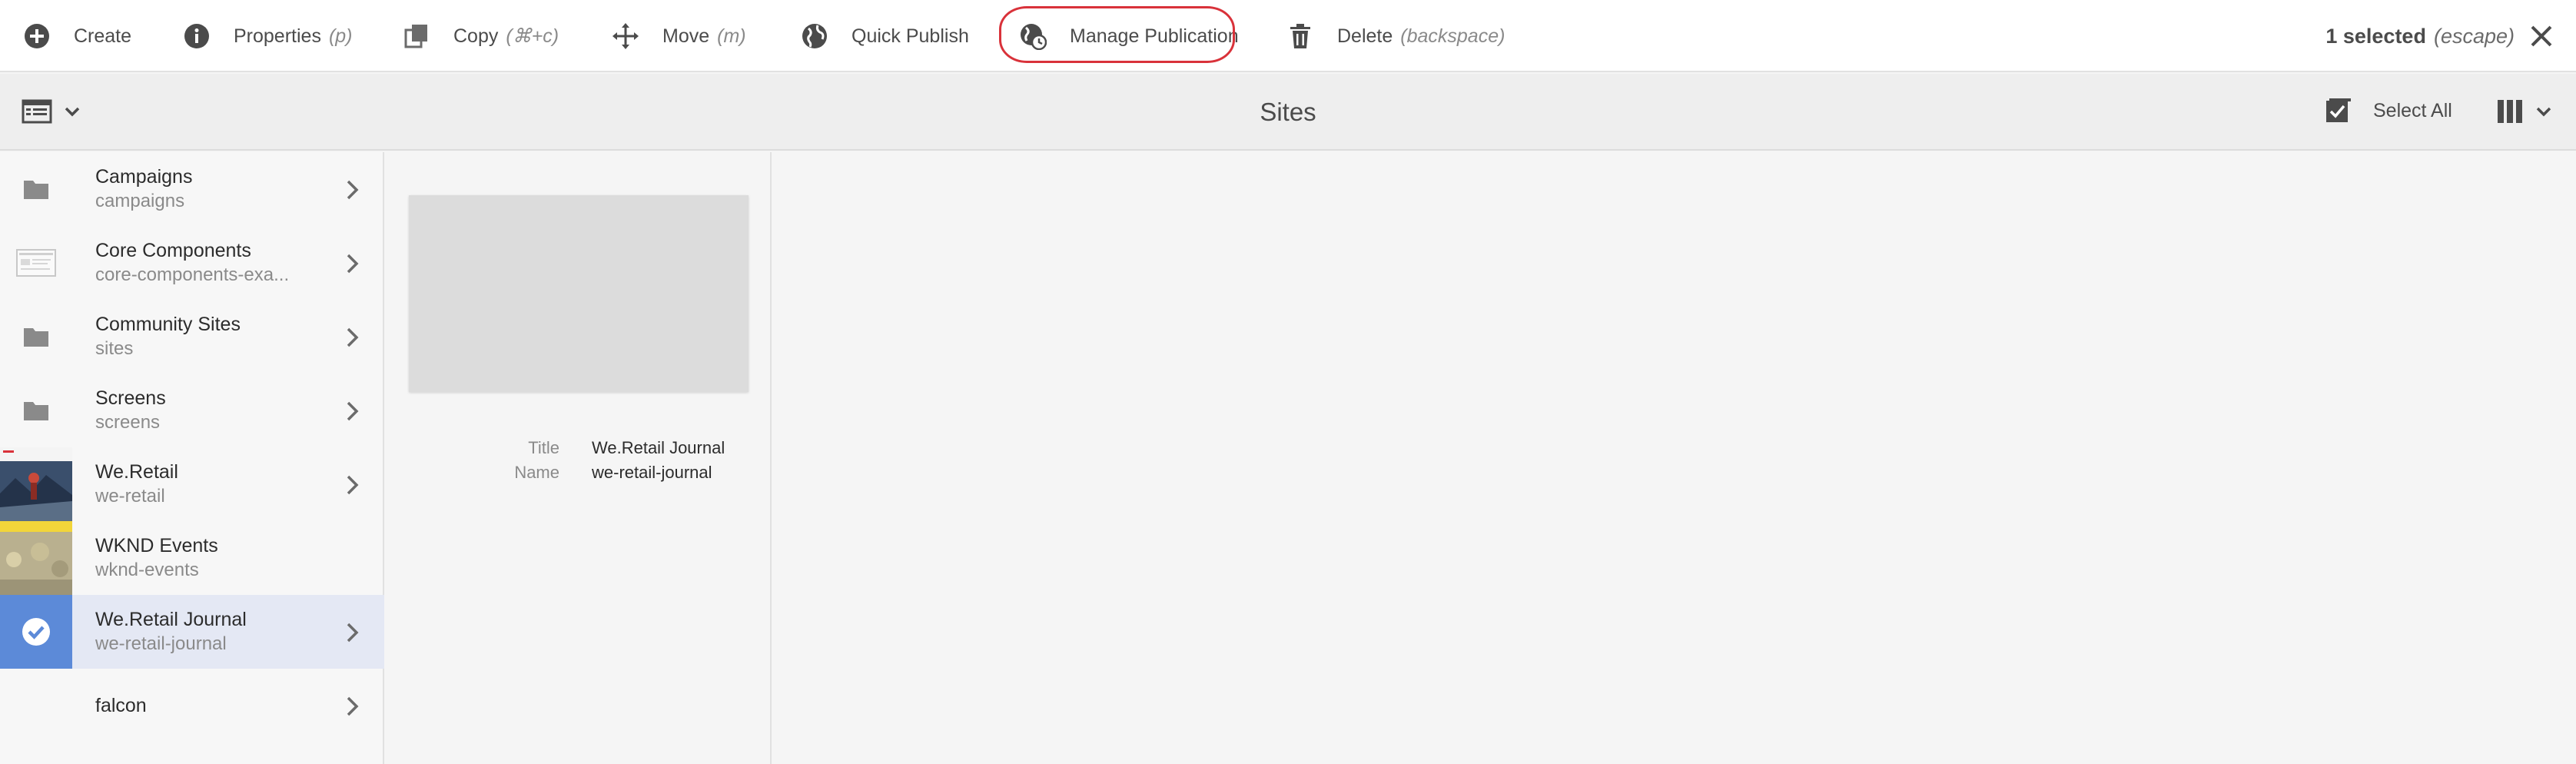 The width and height of the screenshot is (2576, 764). Describe the element at coordinates (2524, 111) in the screenshot. I see `view-switcher-button` at that location.